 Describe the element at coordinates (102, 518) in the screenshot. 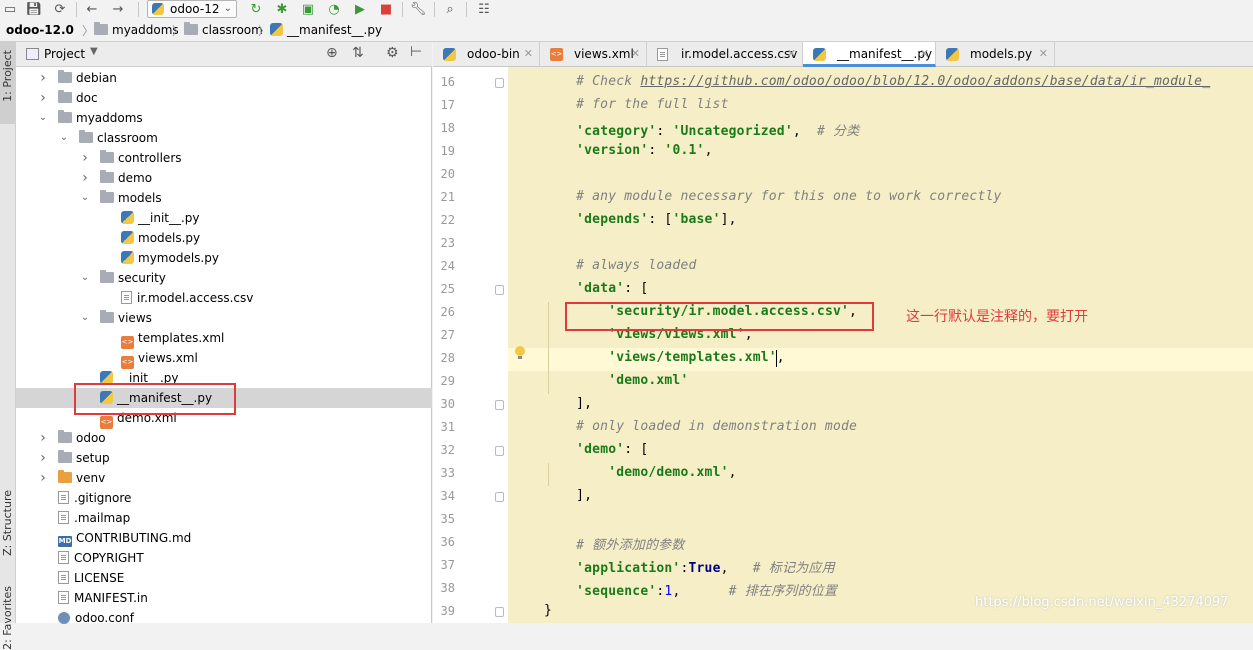

I see `tree-item-label: .mailmap` at that location.